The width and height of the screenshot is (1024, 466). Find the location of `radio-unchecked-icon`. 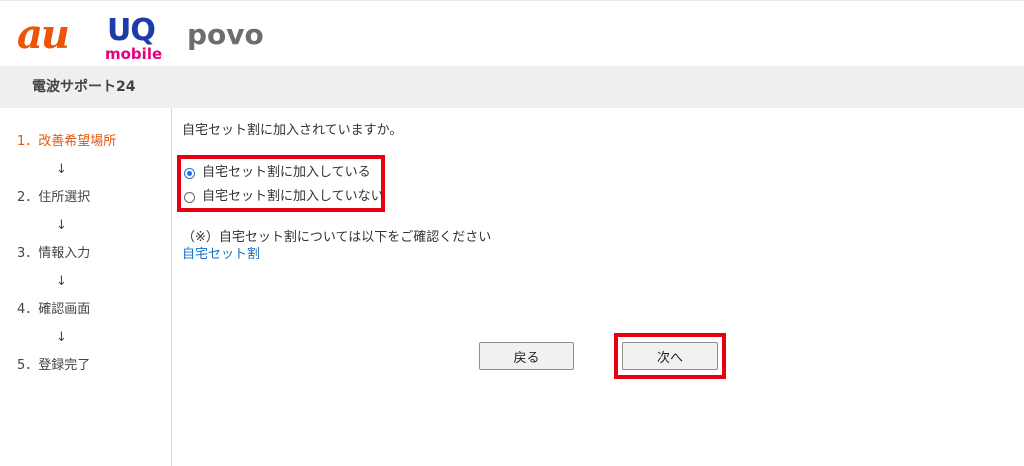

radio-unchecked-icon is located at coordinates (189, 197).